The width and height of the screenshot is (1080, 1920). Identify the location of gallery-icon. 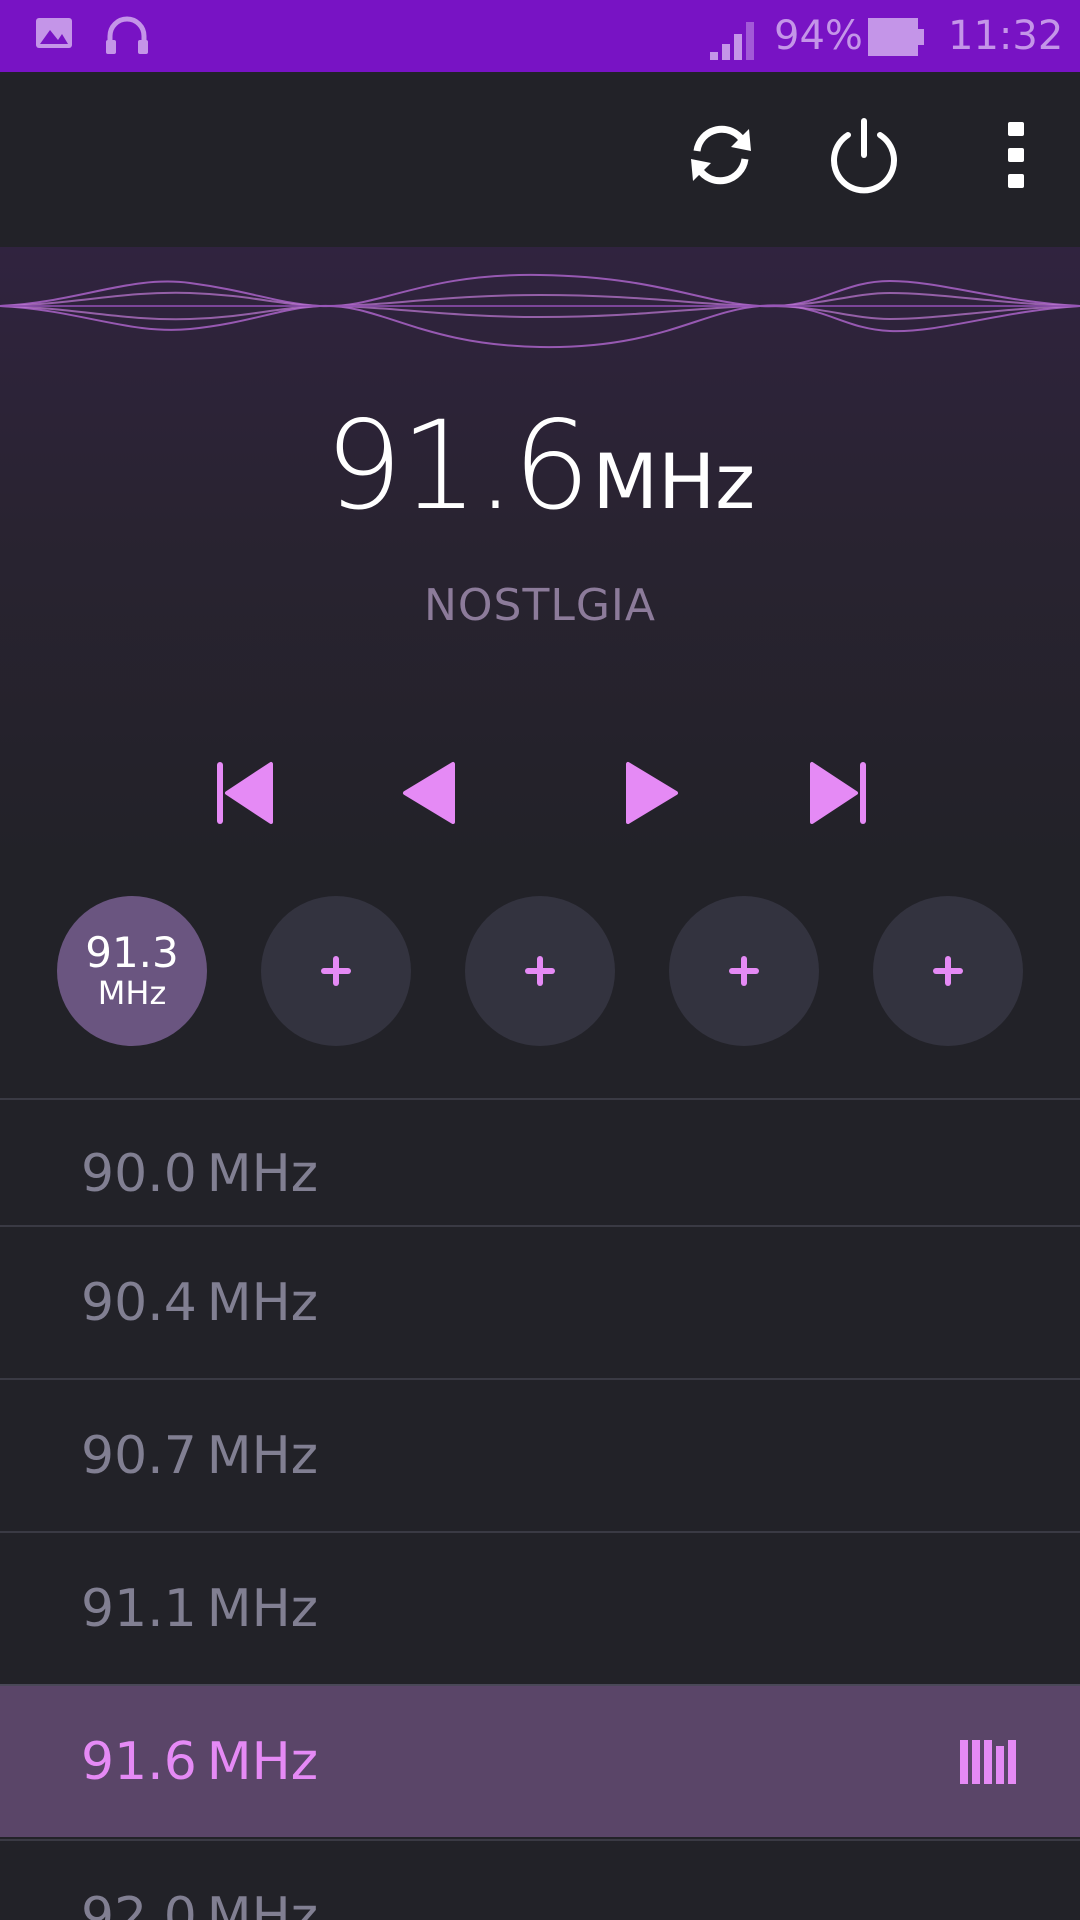
(54, 36).